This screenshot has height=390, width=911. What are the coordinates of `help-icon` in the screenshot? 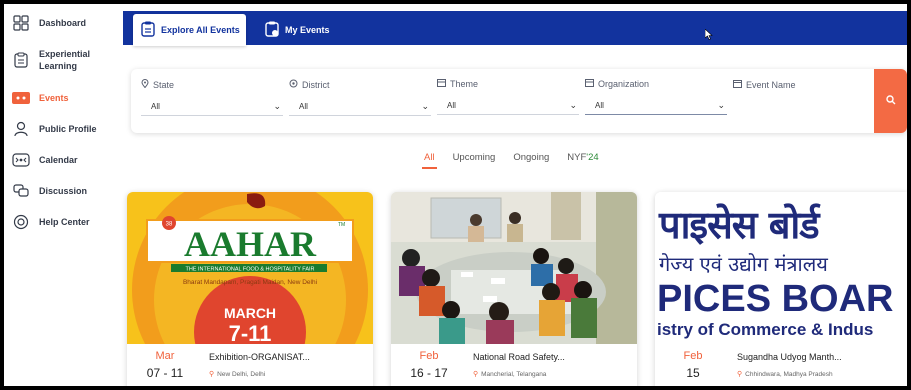 It's located at (21, 222).